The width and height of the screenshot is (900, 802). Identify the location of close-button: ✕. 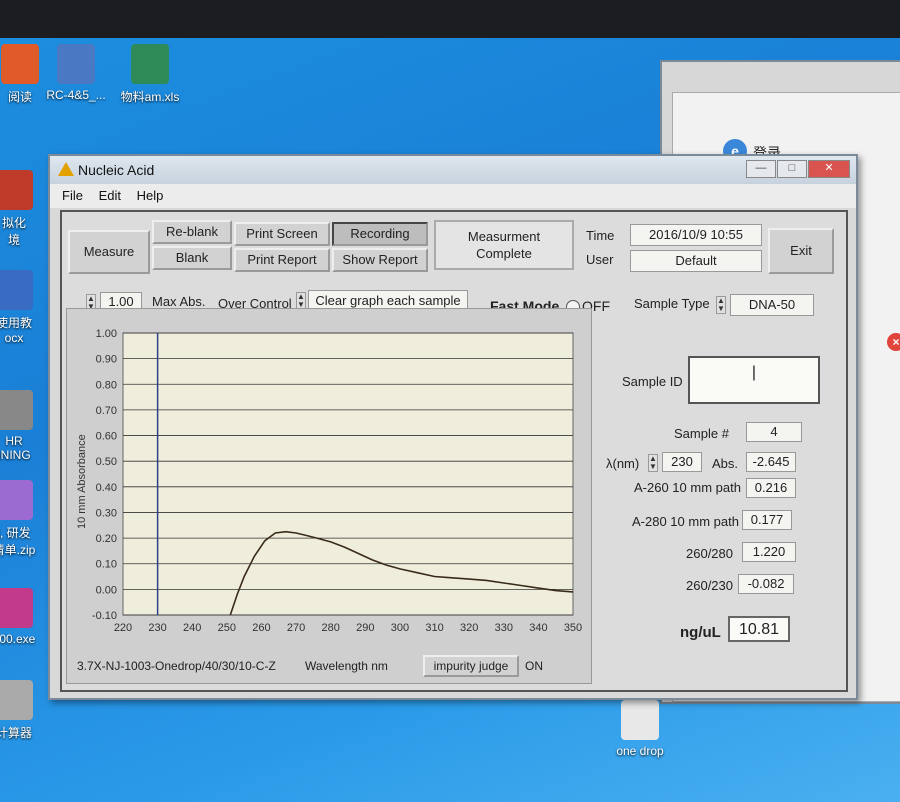
(829, 169).